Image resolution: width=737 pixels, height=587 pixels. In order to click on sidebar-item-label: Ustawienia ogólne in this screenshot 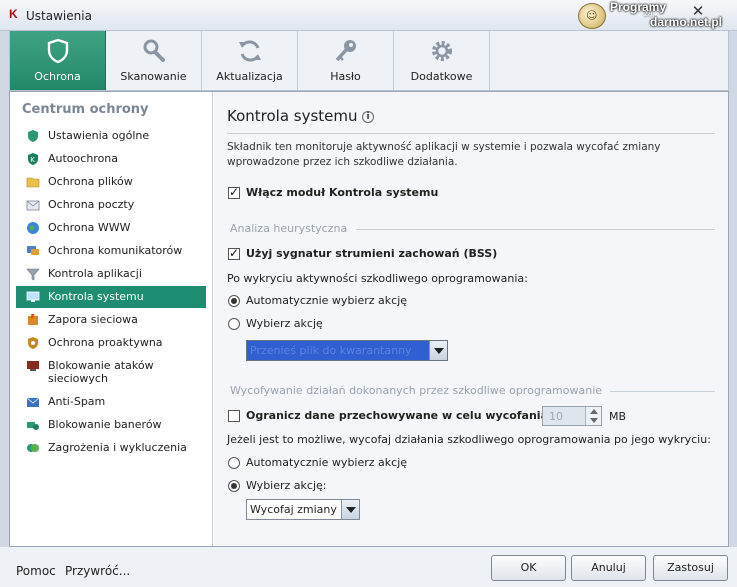, I will do `click(99, 135)`.